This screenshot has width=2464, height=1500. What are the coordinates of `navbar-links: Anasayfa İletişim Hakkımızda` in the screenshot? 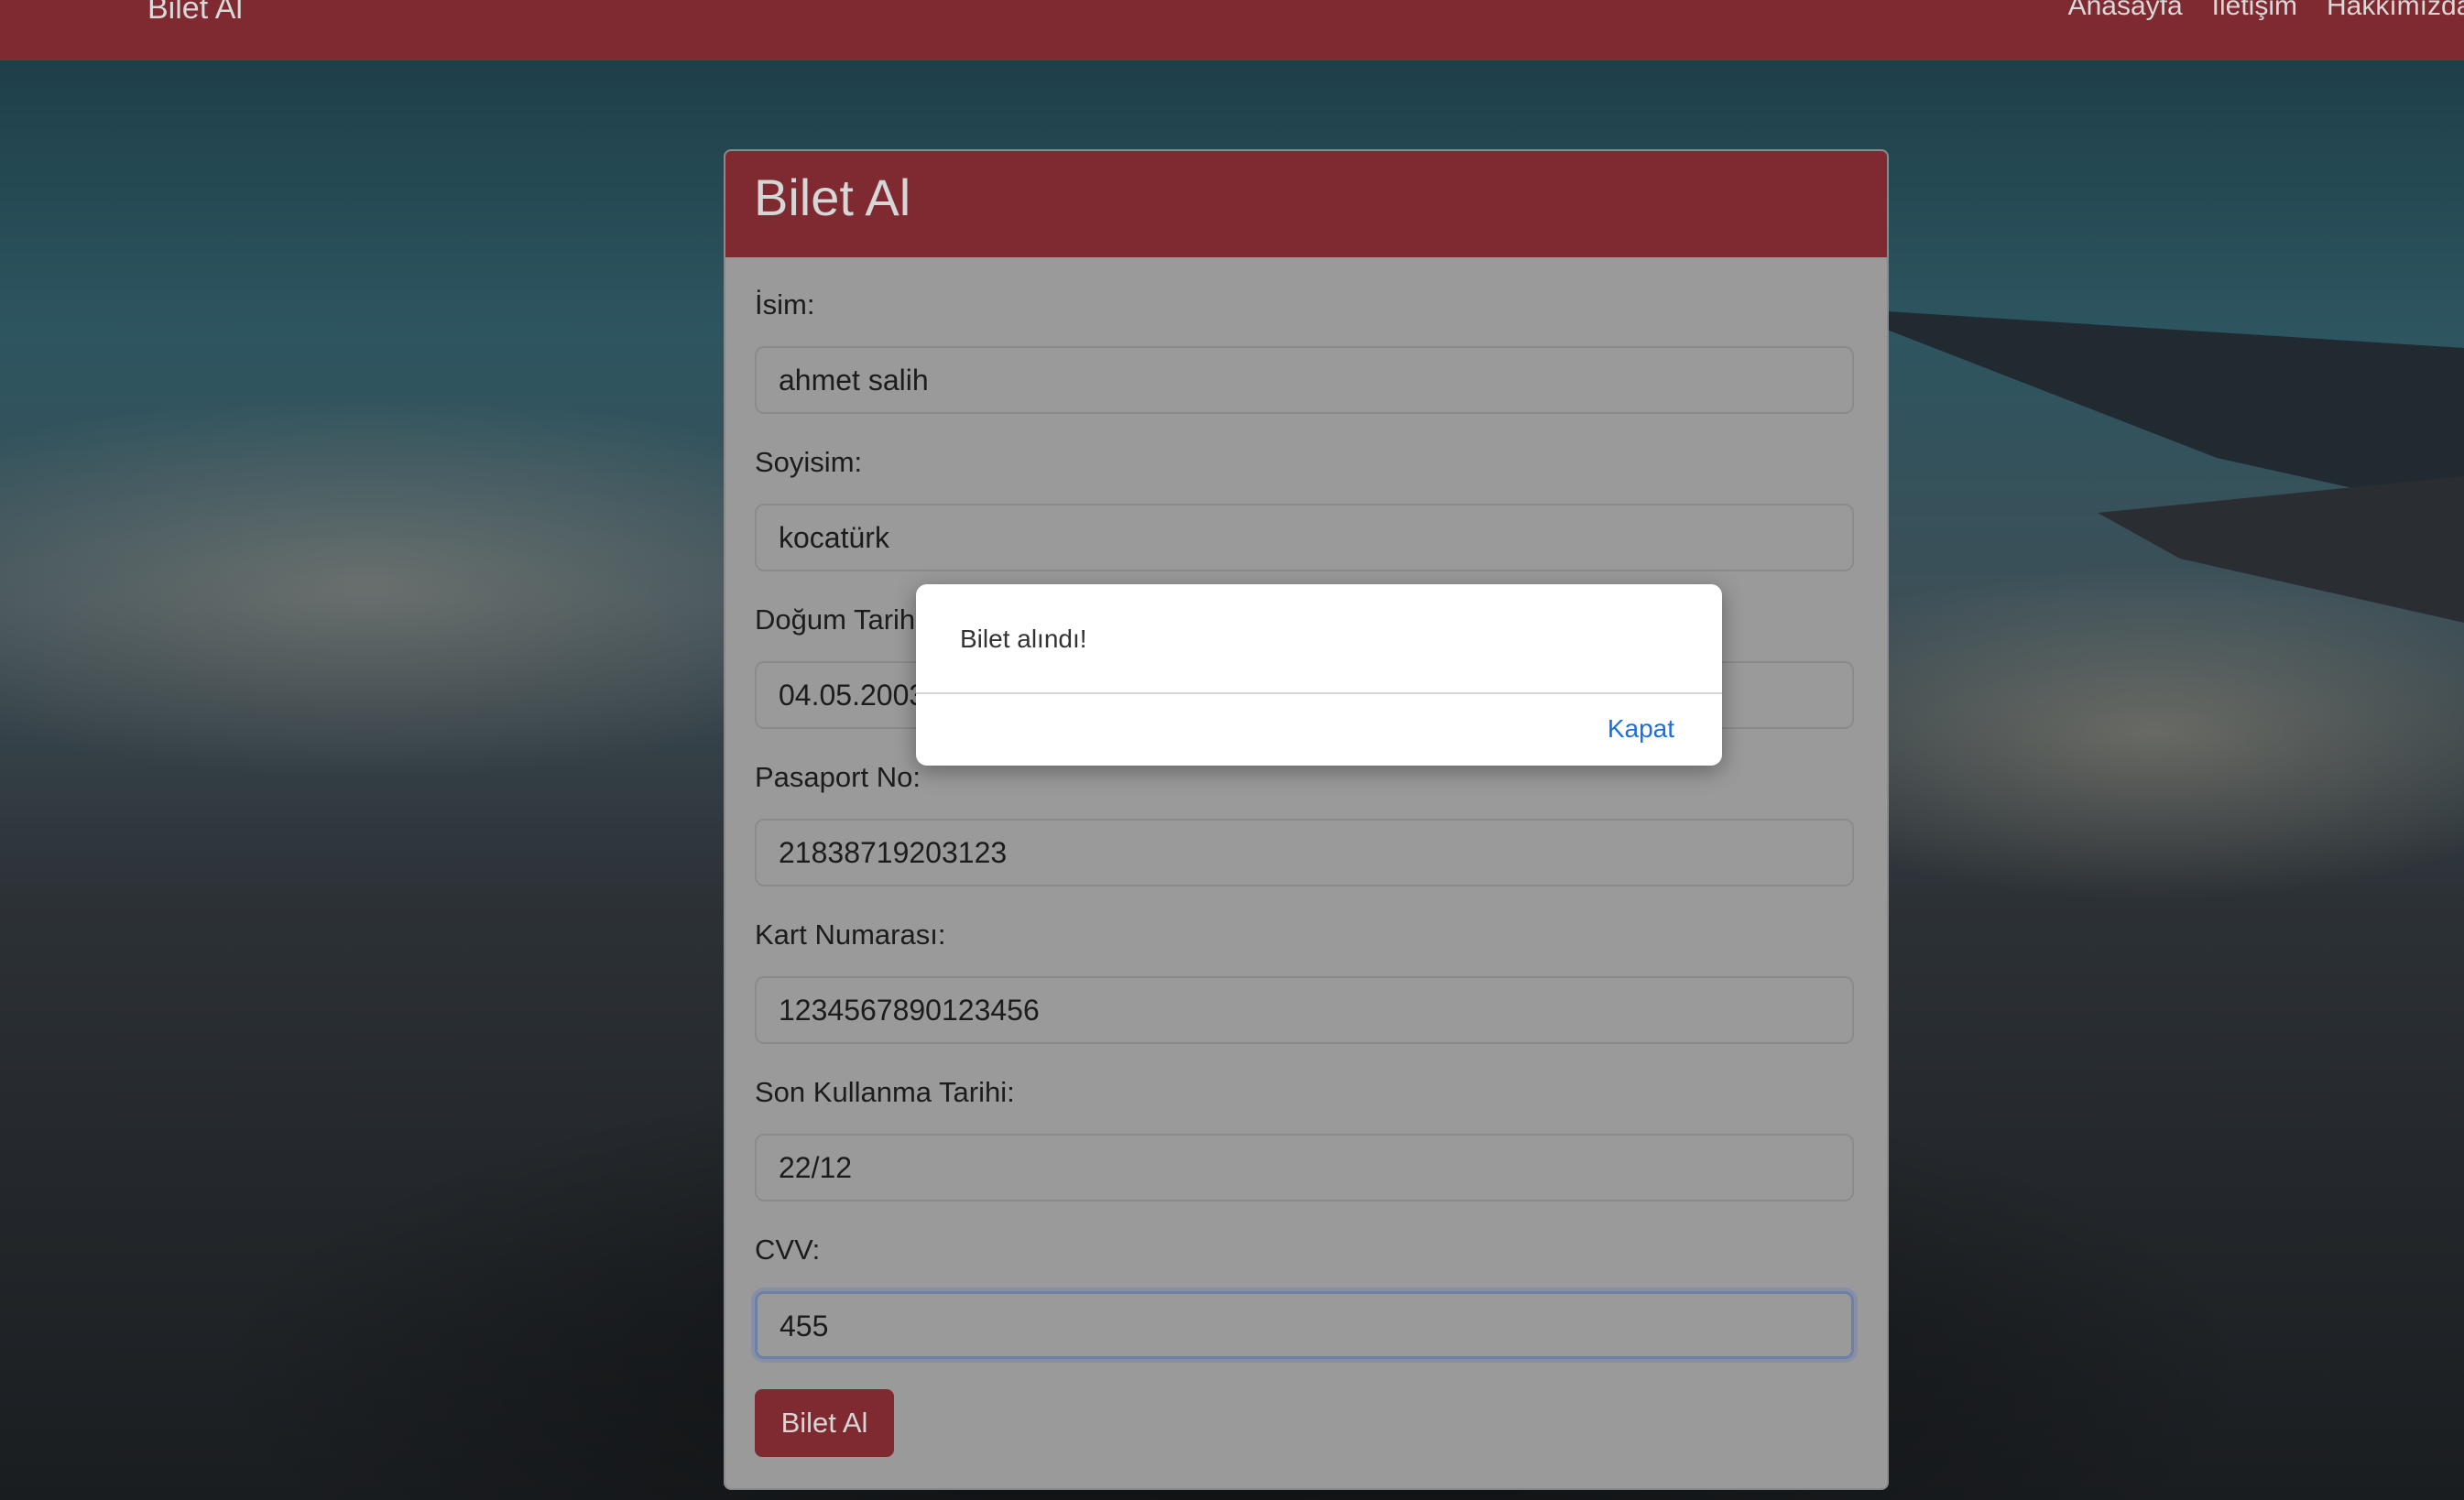 It's located at (2266, 11).